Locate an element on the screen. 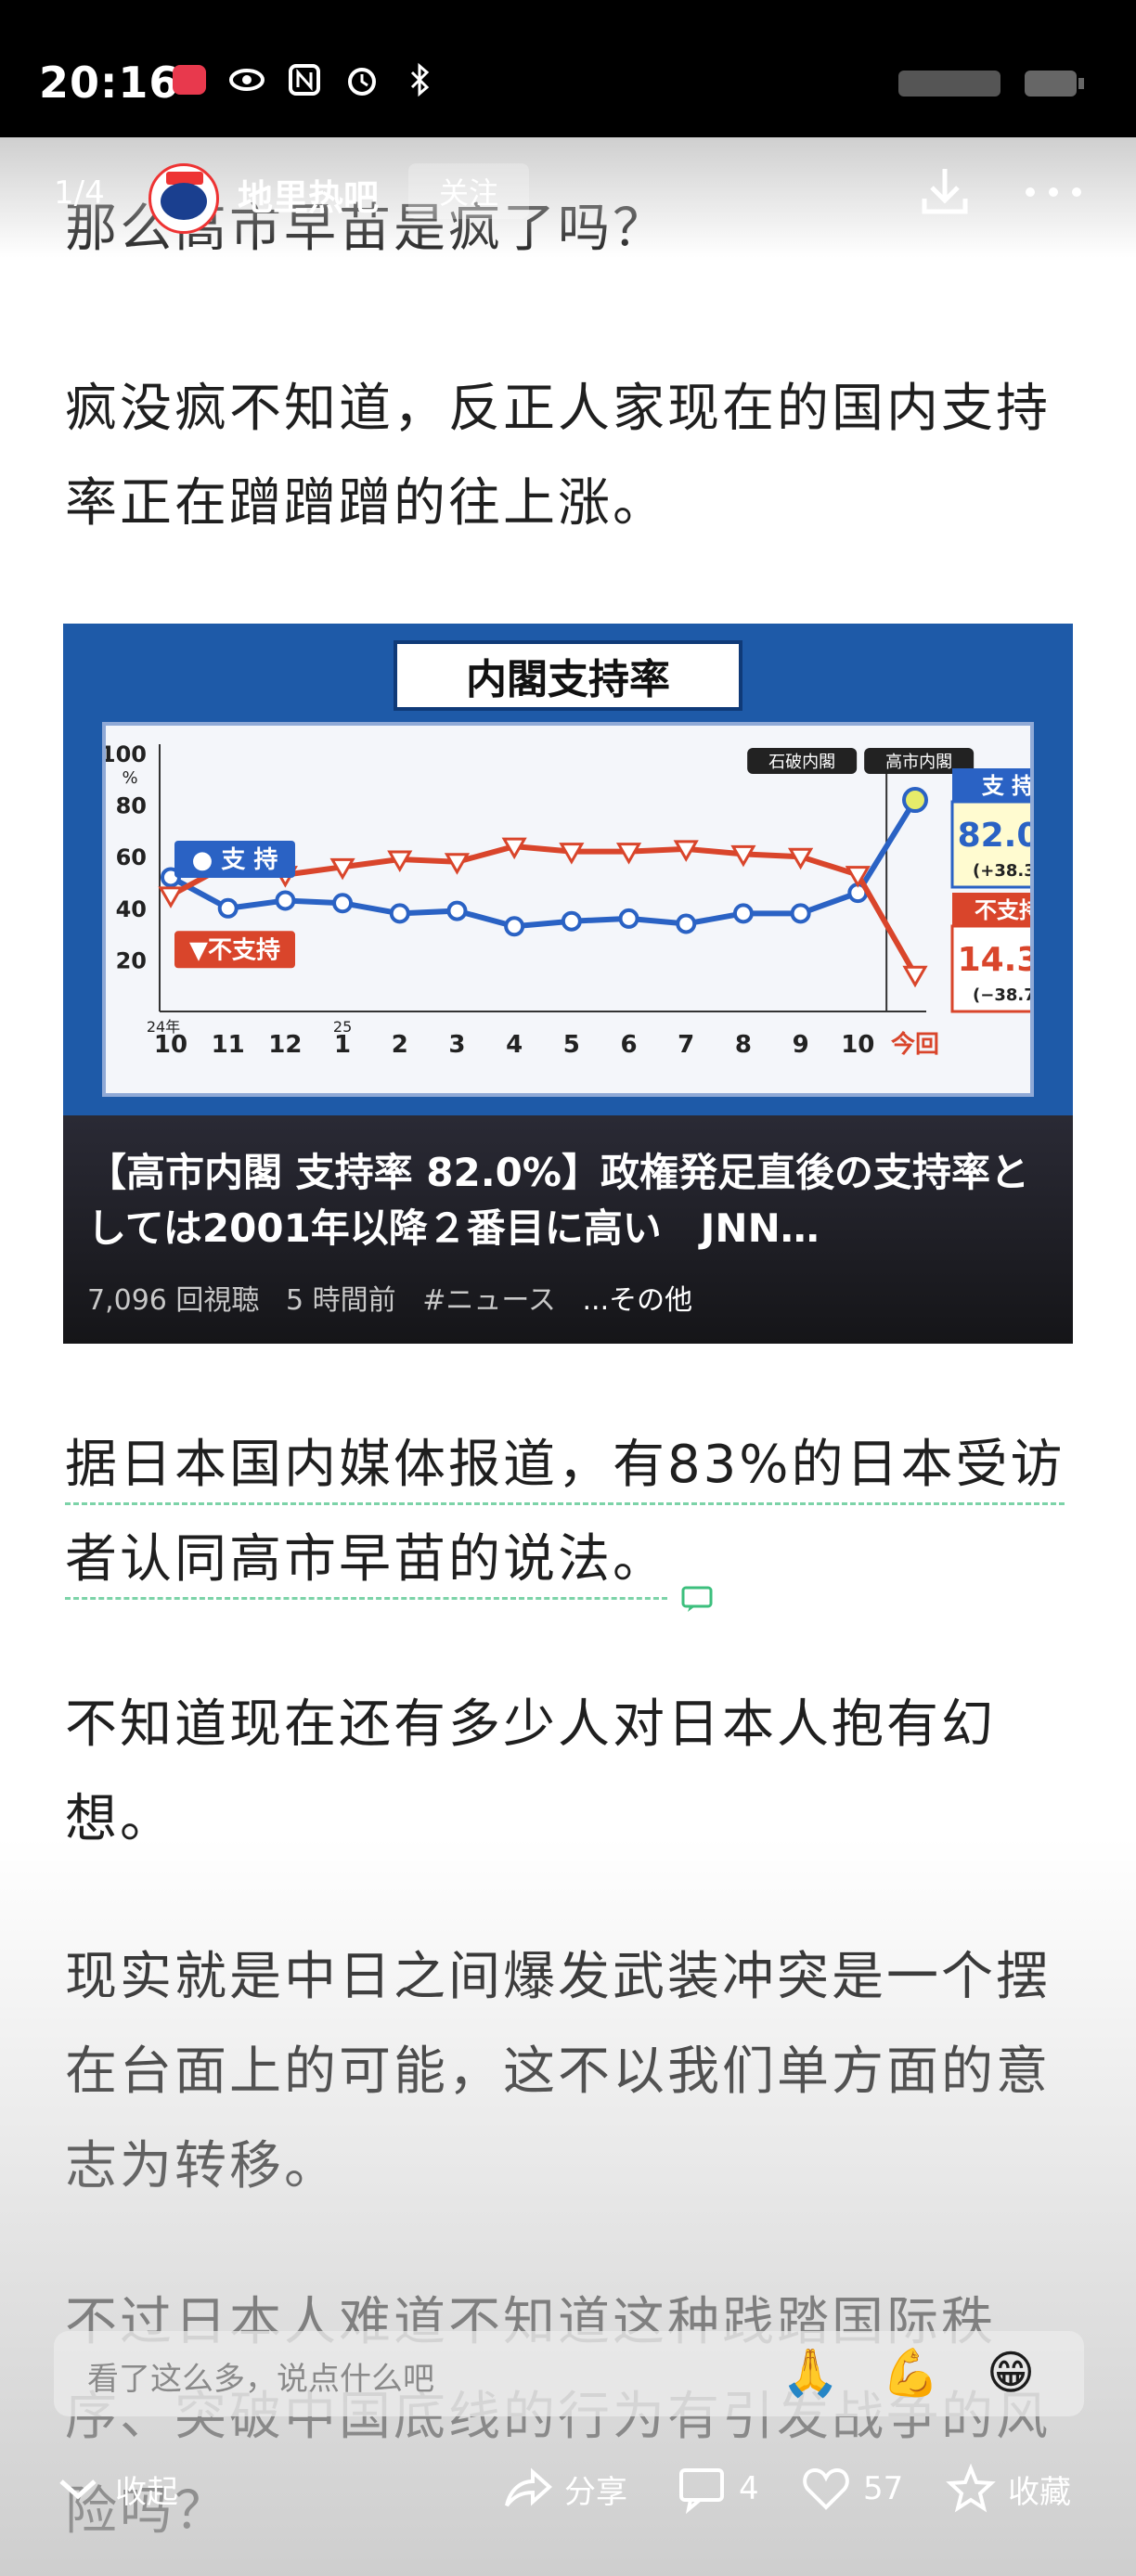 The image size is (1136, 2576). video-views: 7,096 回視聴 is located at coordinates (173, 1300).